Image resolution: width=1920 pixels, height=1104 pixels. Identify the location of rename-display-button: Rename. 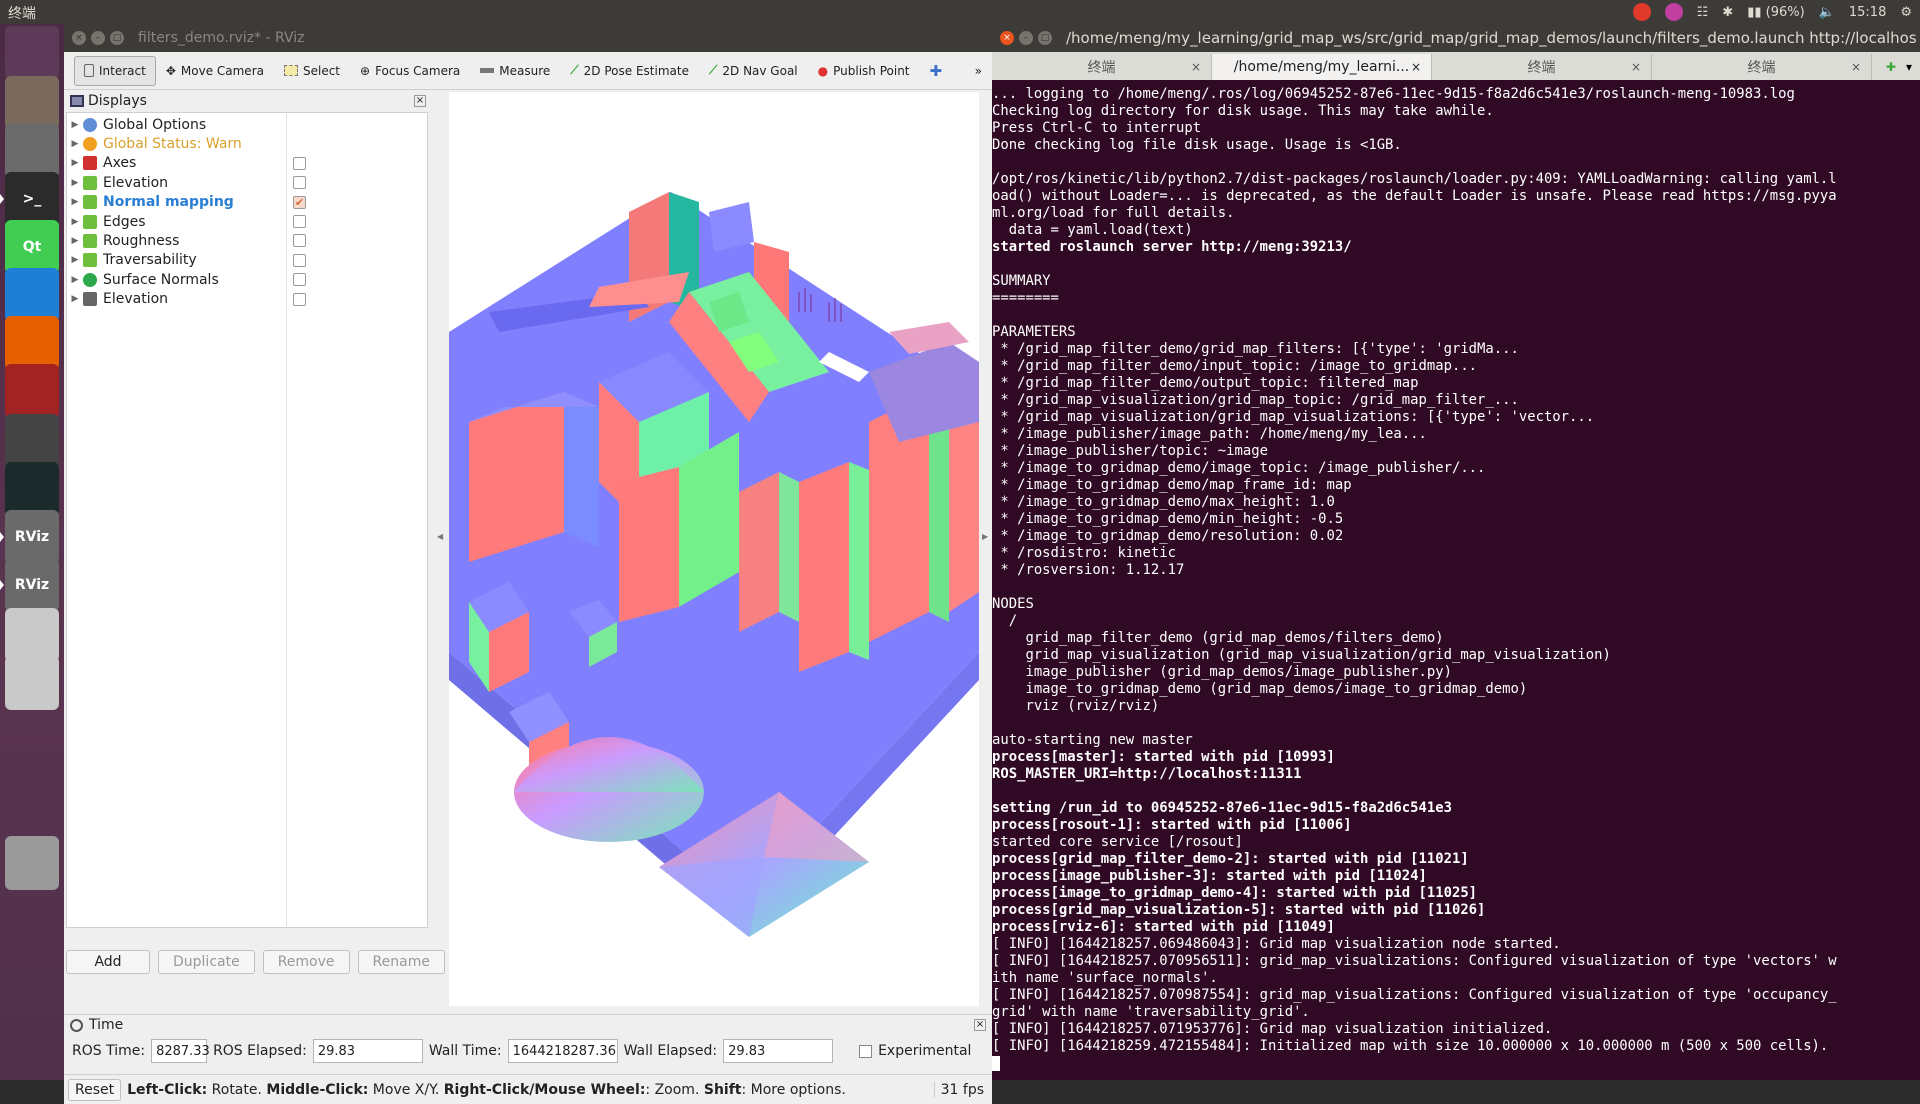
(401, 962).